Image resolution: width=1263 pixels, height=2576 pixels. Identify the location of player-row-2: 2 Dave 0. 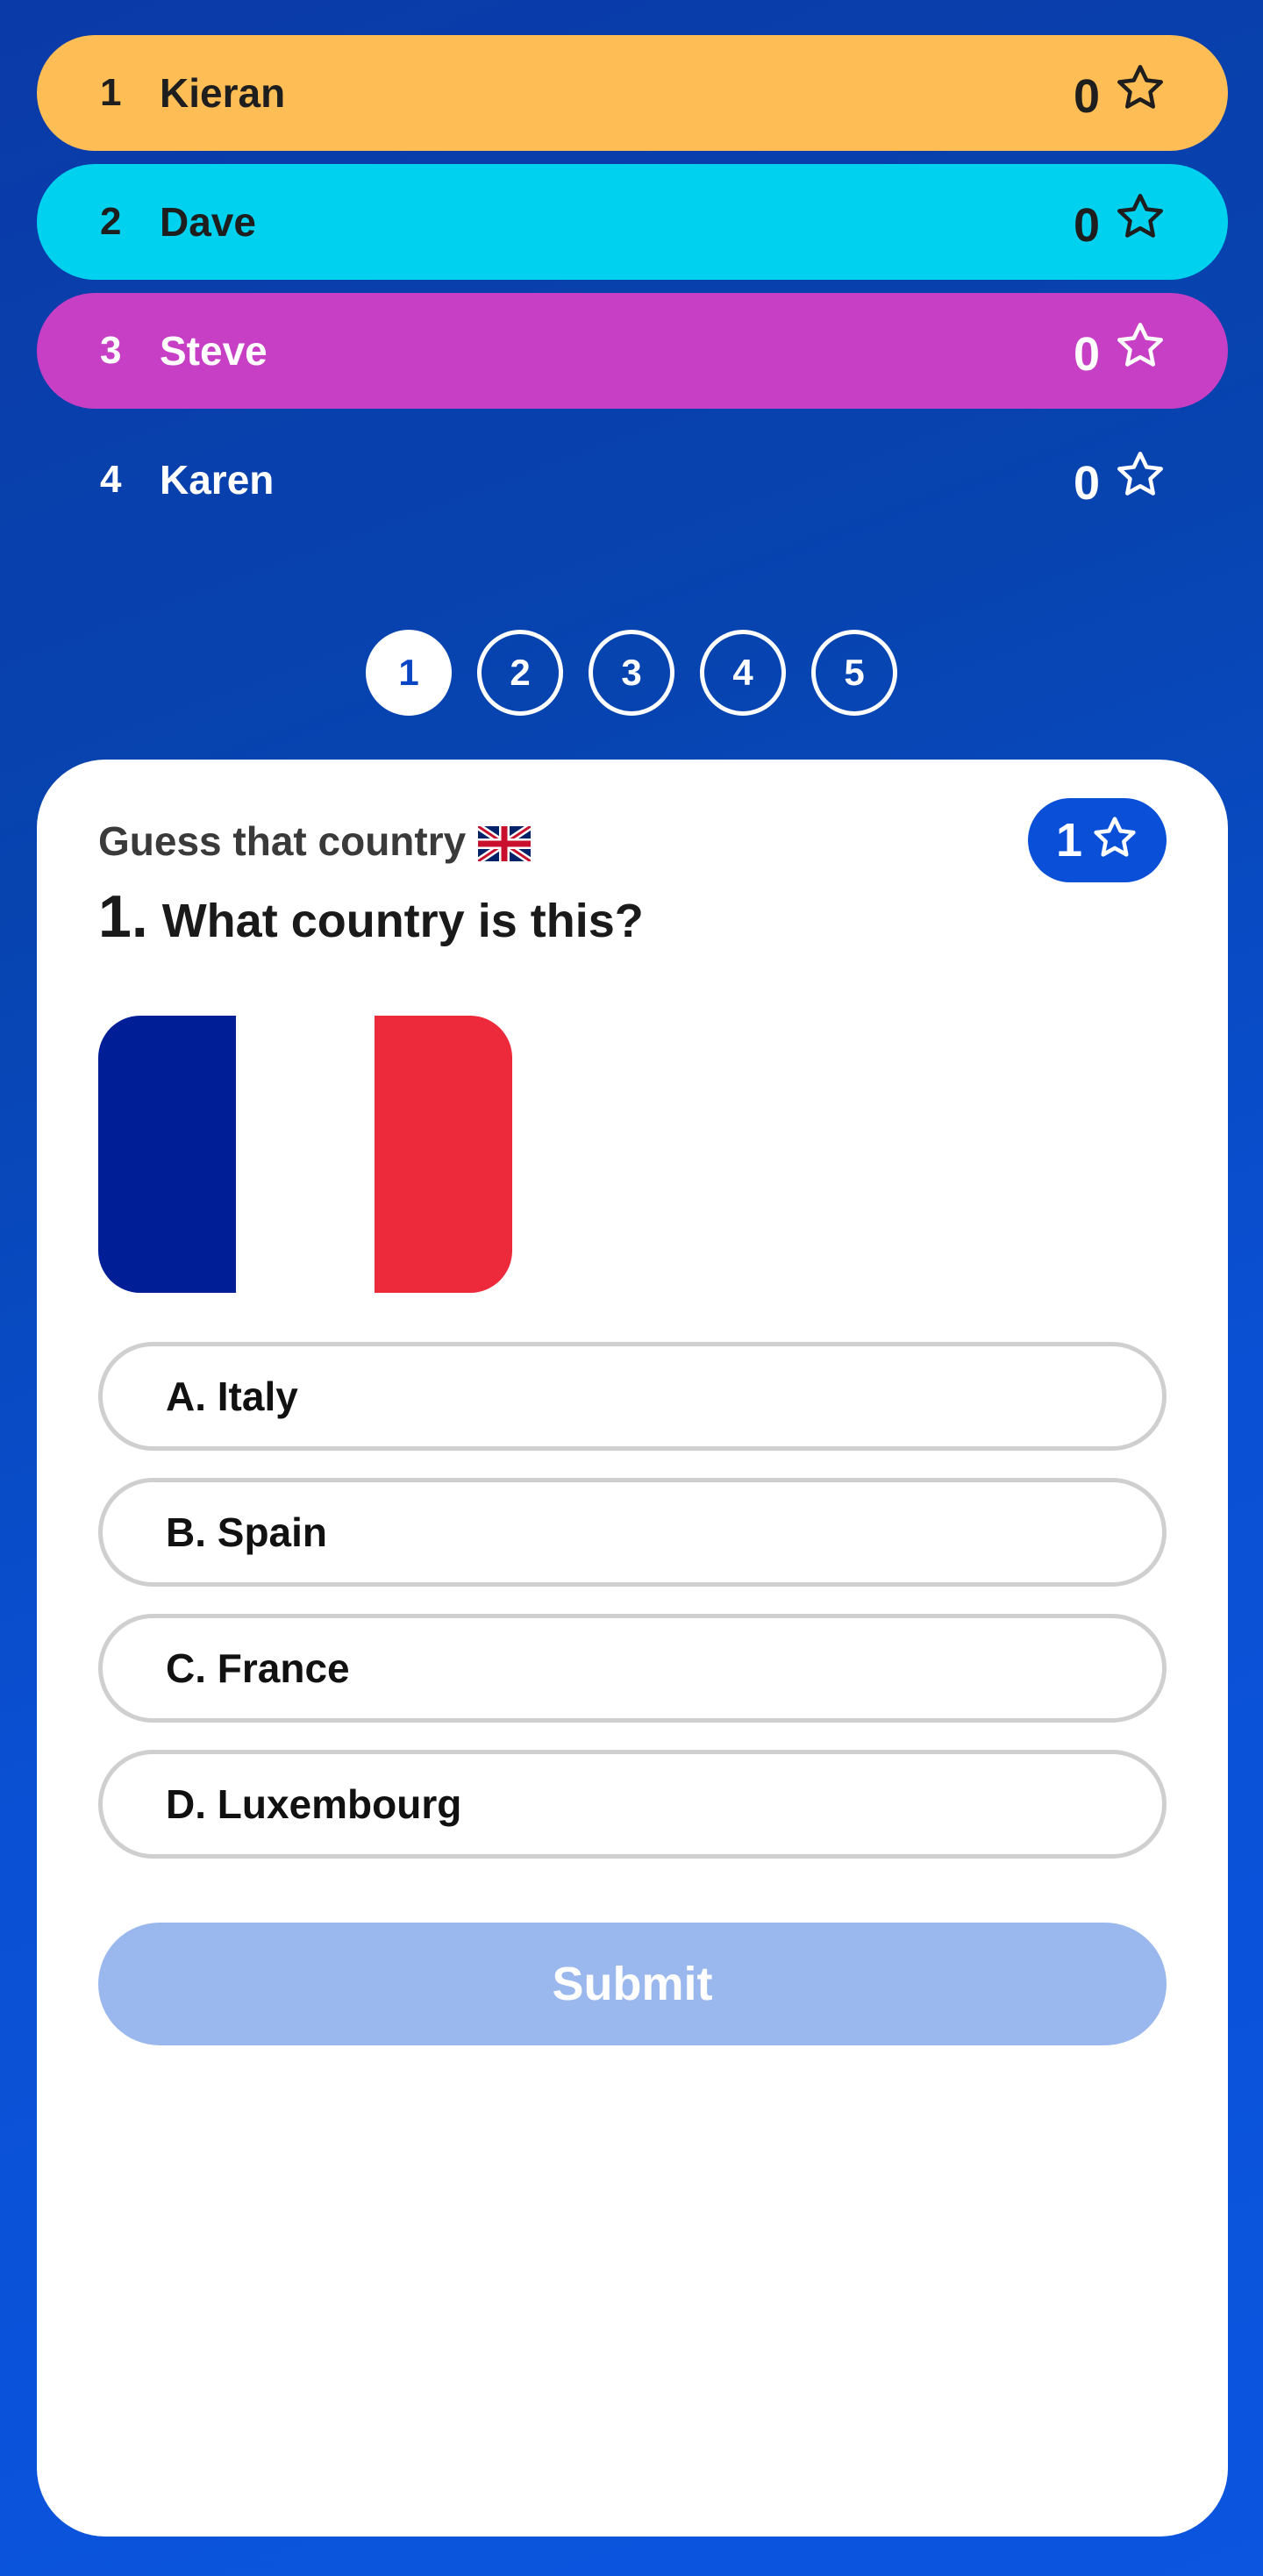
(632, 222).